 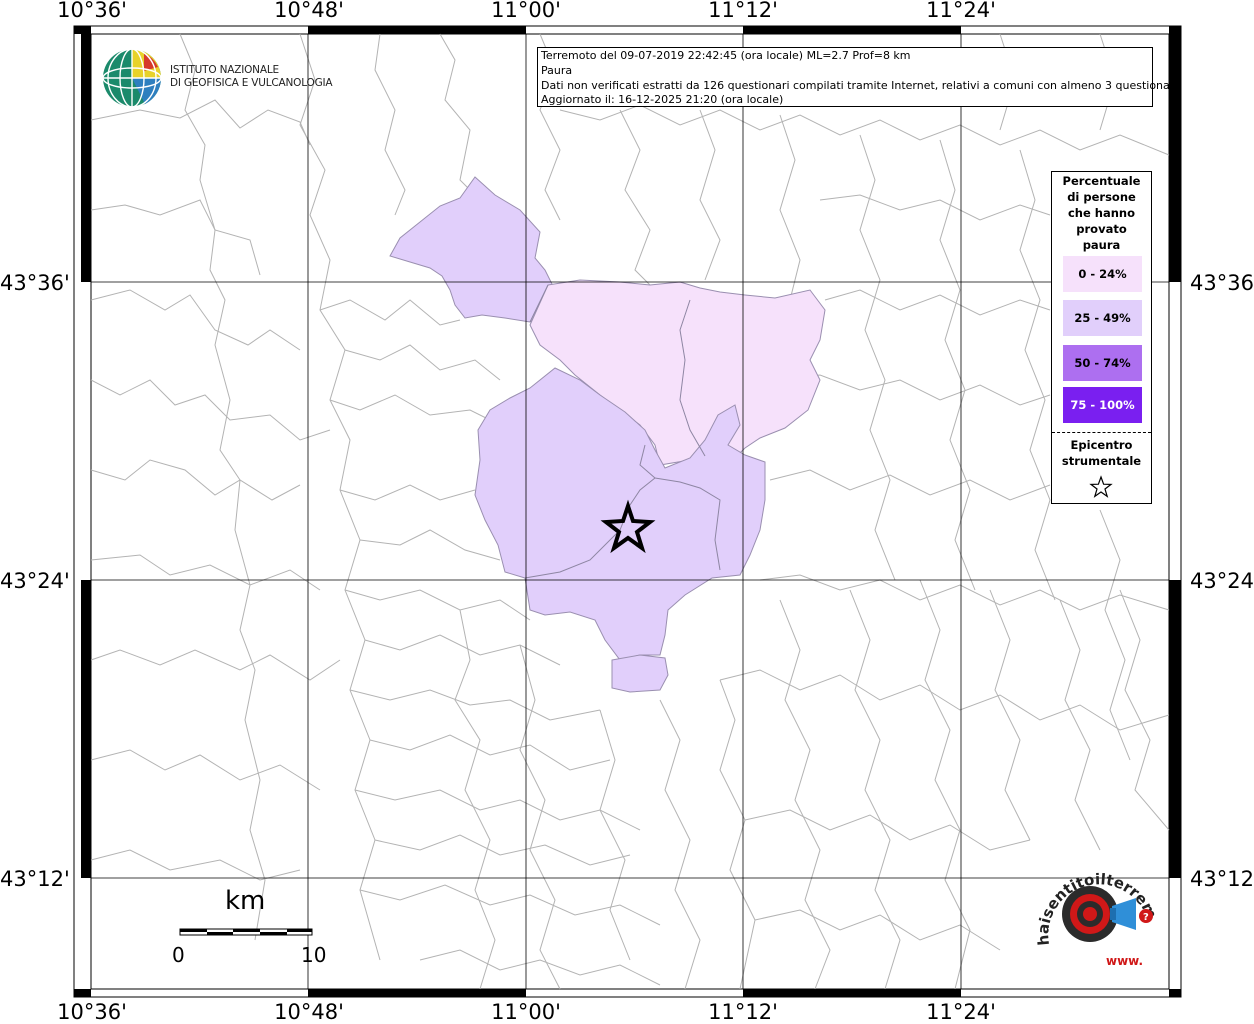 I want to click on scale-unit: km, so click(x=245, y=901).